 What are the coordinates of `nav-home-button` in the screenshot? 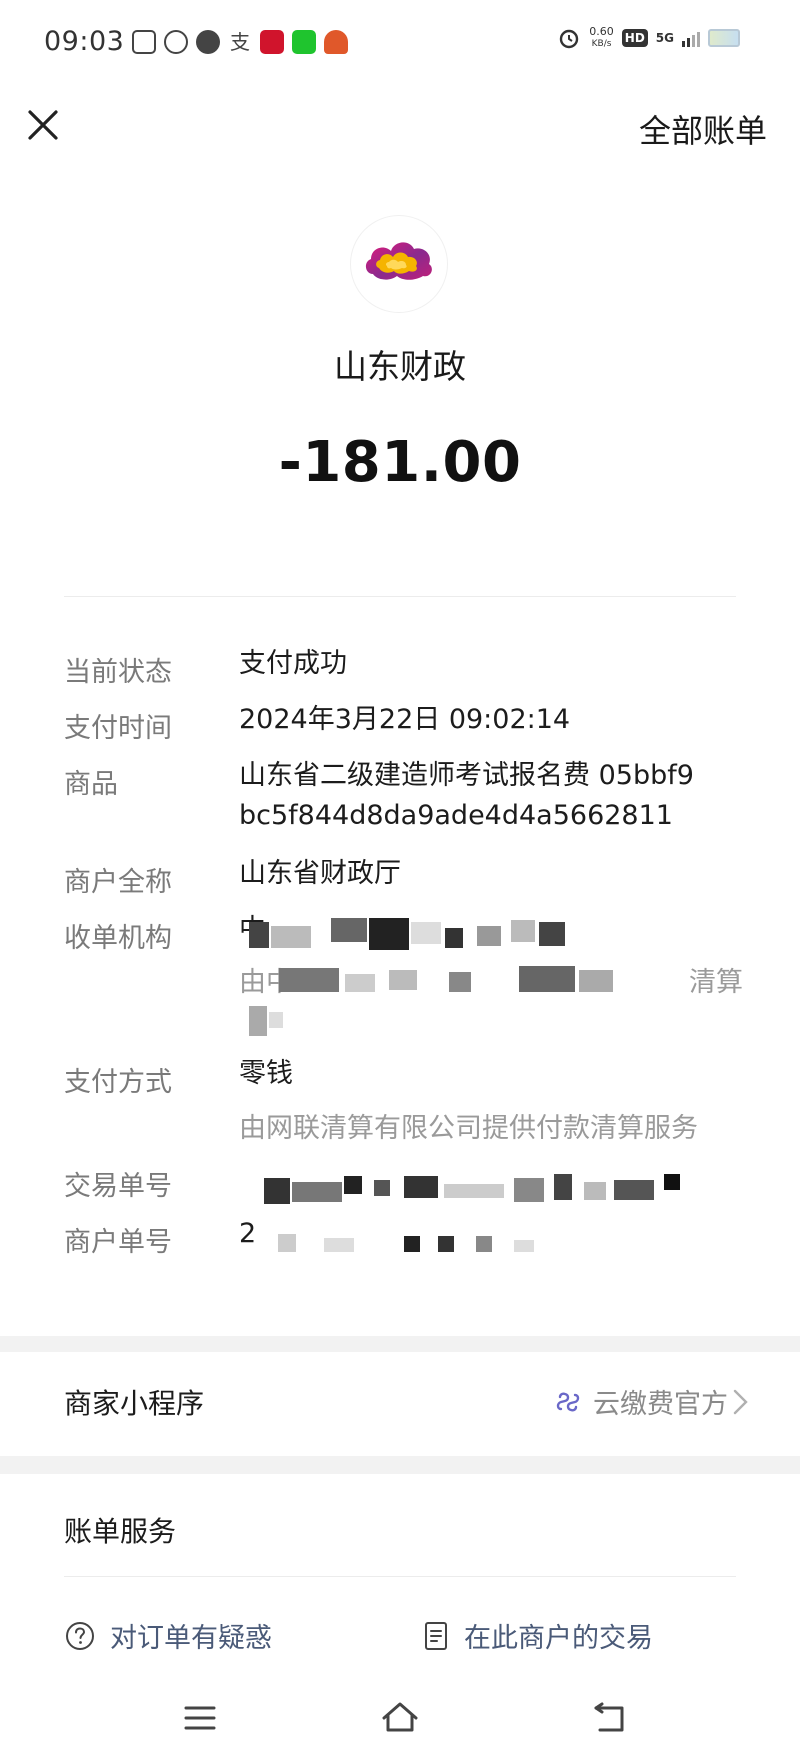 It's located at (400, 1718).